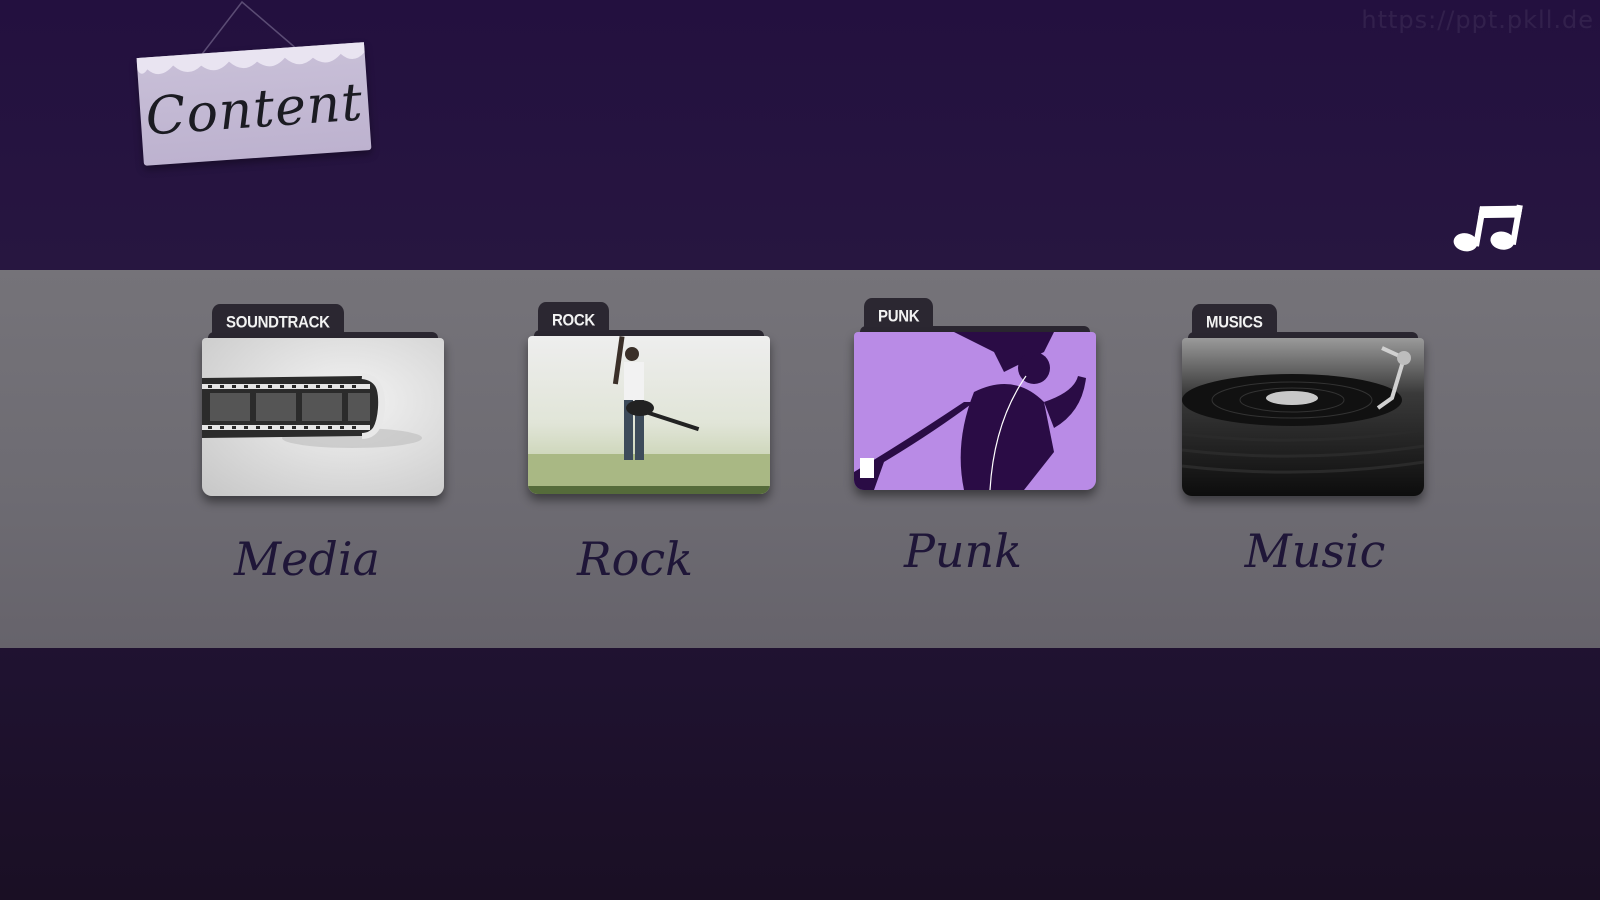  Describe the element at coordinates (963, 551) in the screenshot. I see `folder-label-punk: Punk` at that location.